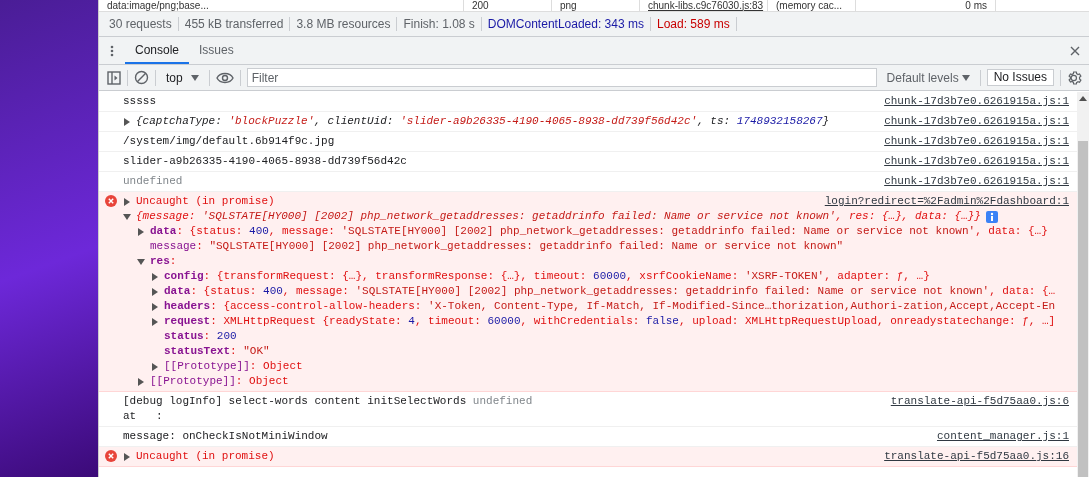  Describe the element at coordinates (439, 24) in the screenshot. I see `status-text: Finish: 1.08 s` at that location.